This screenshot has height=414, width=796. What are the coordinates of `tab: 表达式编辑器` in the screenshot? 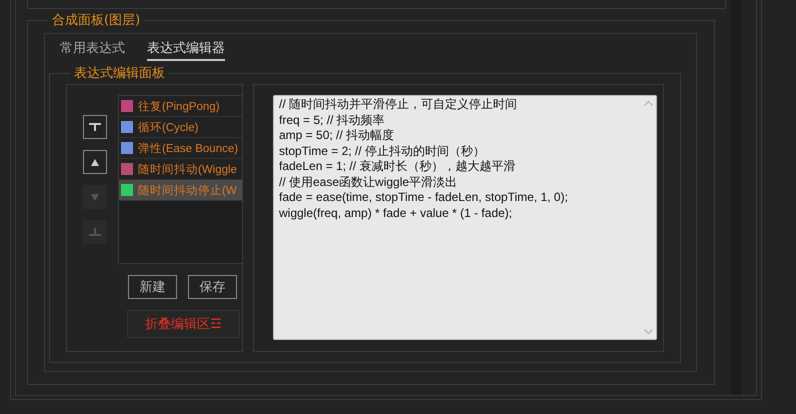 It's located at (186, 49).